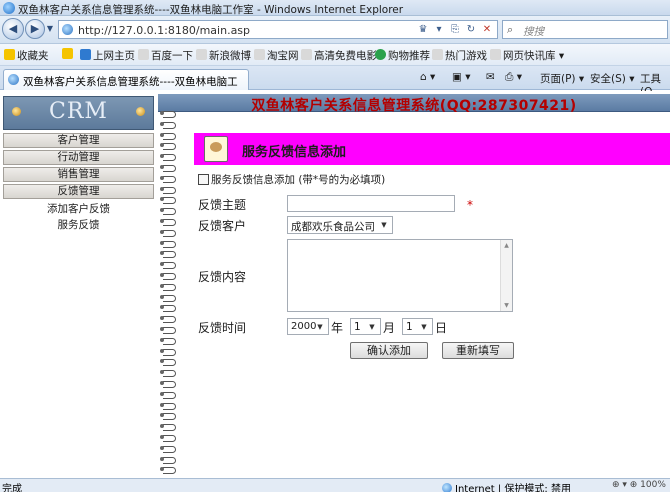 The width and height of the screenshot is (670, 492). I want to click on stop-icon: ✕, so click(487, 29).